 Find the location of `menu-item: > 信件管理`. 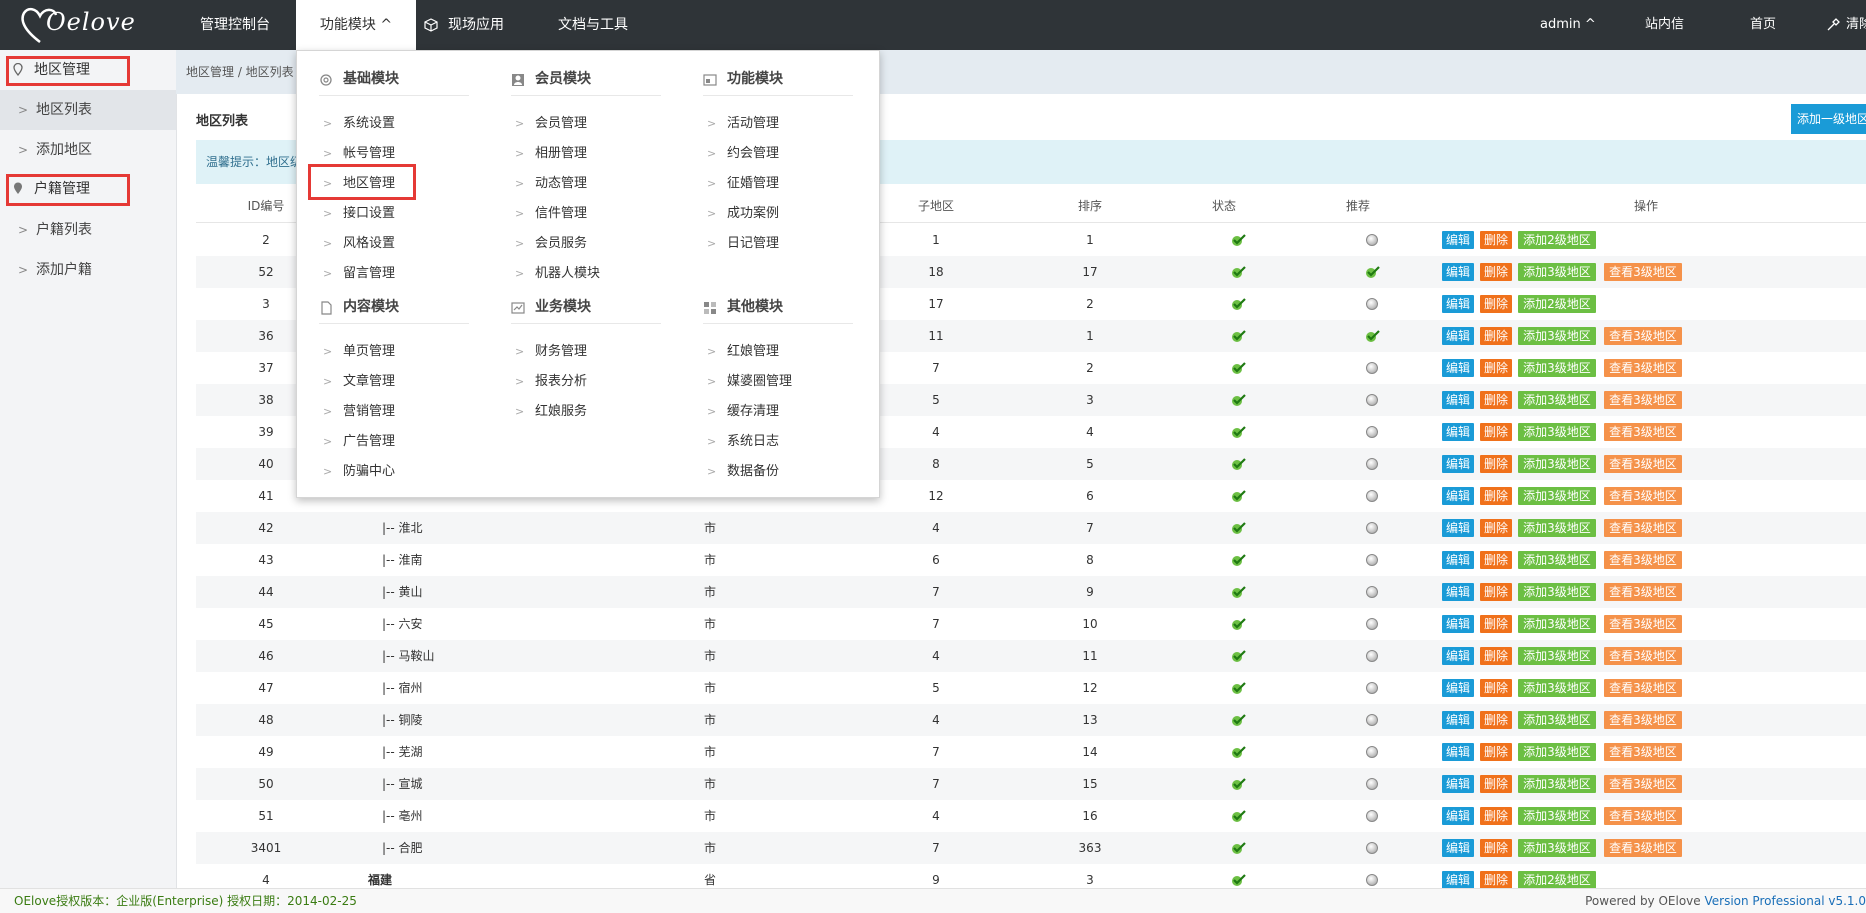

menu-item: > 信件管理 is located at coordinates (585, 214).